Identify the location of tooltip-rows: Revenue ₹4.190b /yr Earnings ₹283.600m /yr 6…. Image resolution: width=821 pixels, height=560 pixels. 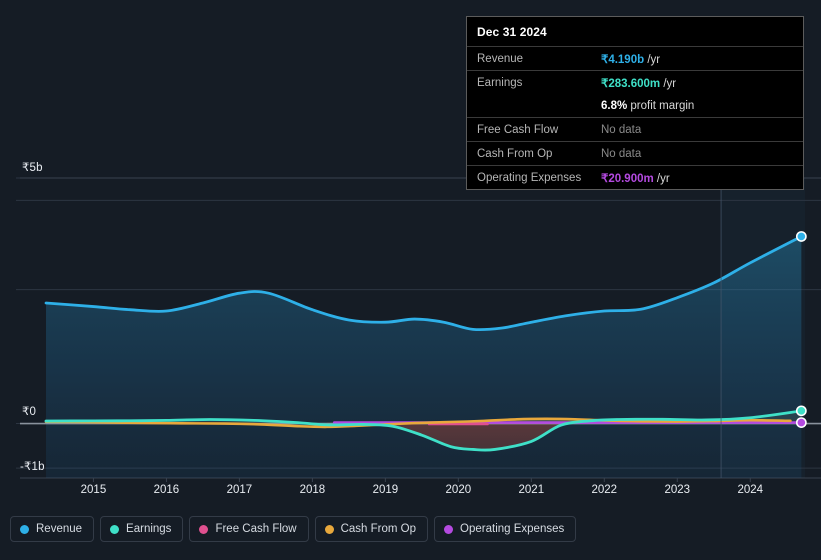
(635, 117).